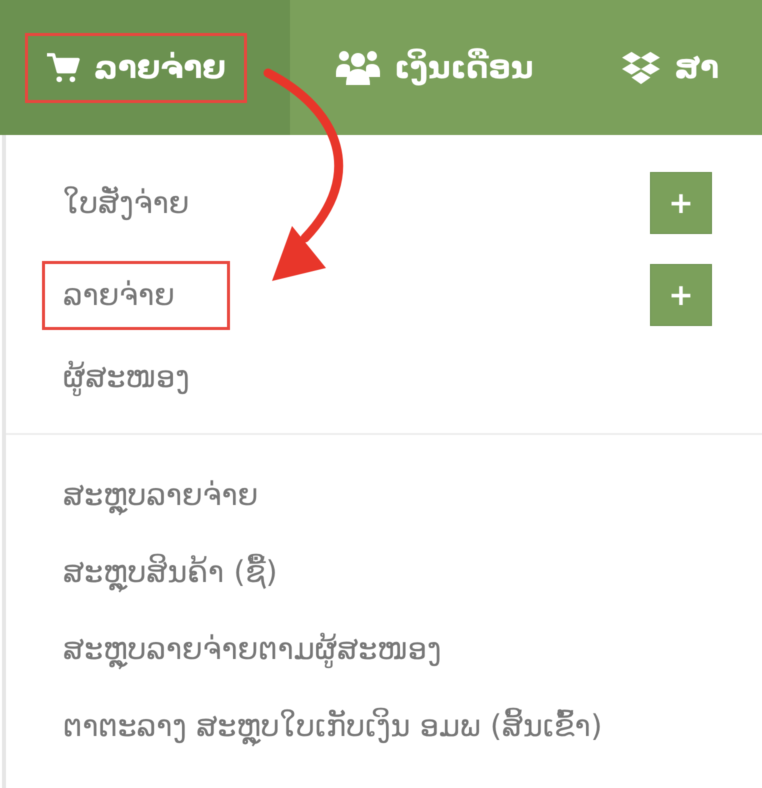  What do you see at coordinates (63, 68) in the screenshot?
I see `cart-icon` at bounding box center [63, 68].